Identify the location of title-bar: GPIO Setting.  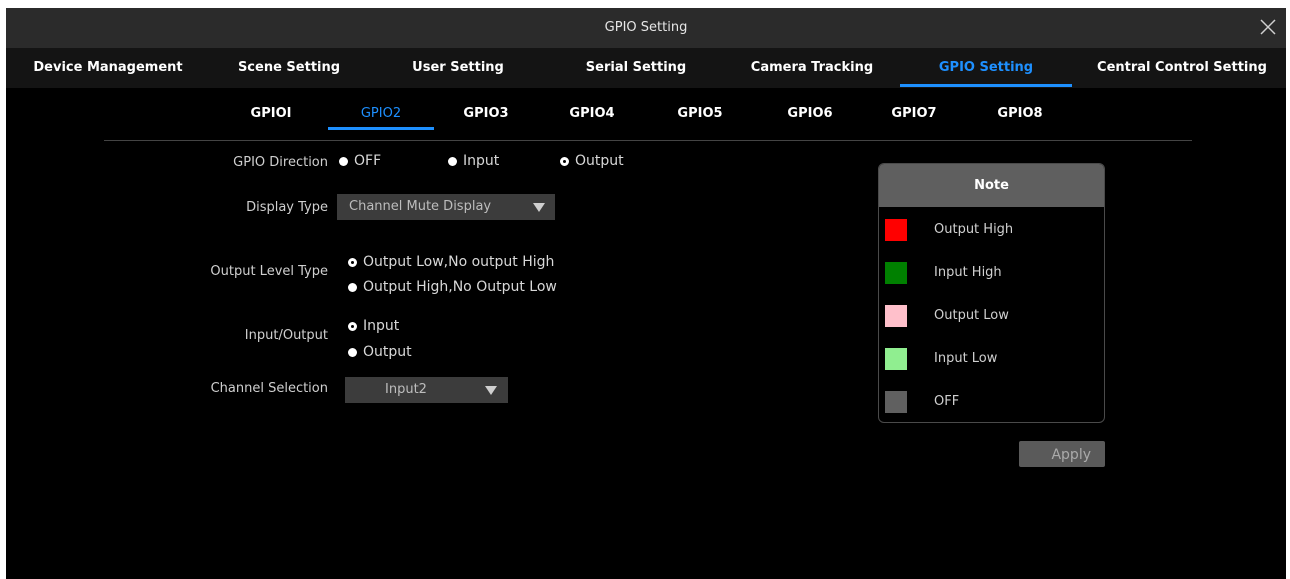
(646, 28).